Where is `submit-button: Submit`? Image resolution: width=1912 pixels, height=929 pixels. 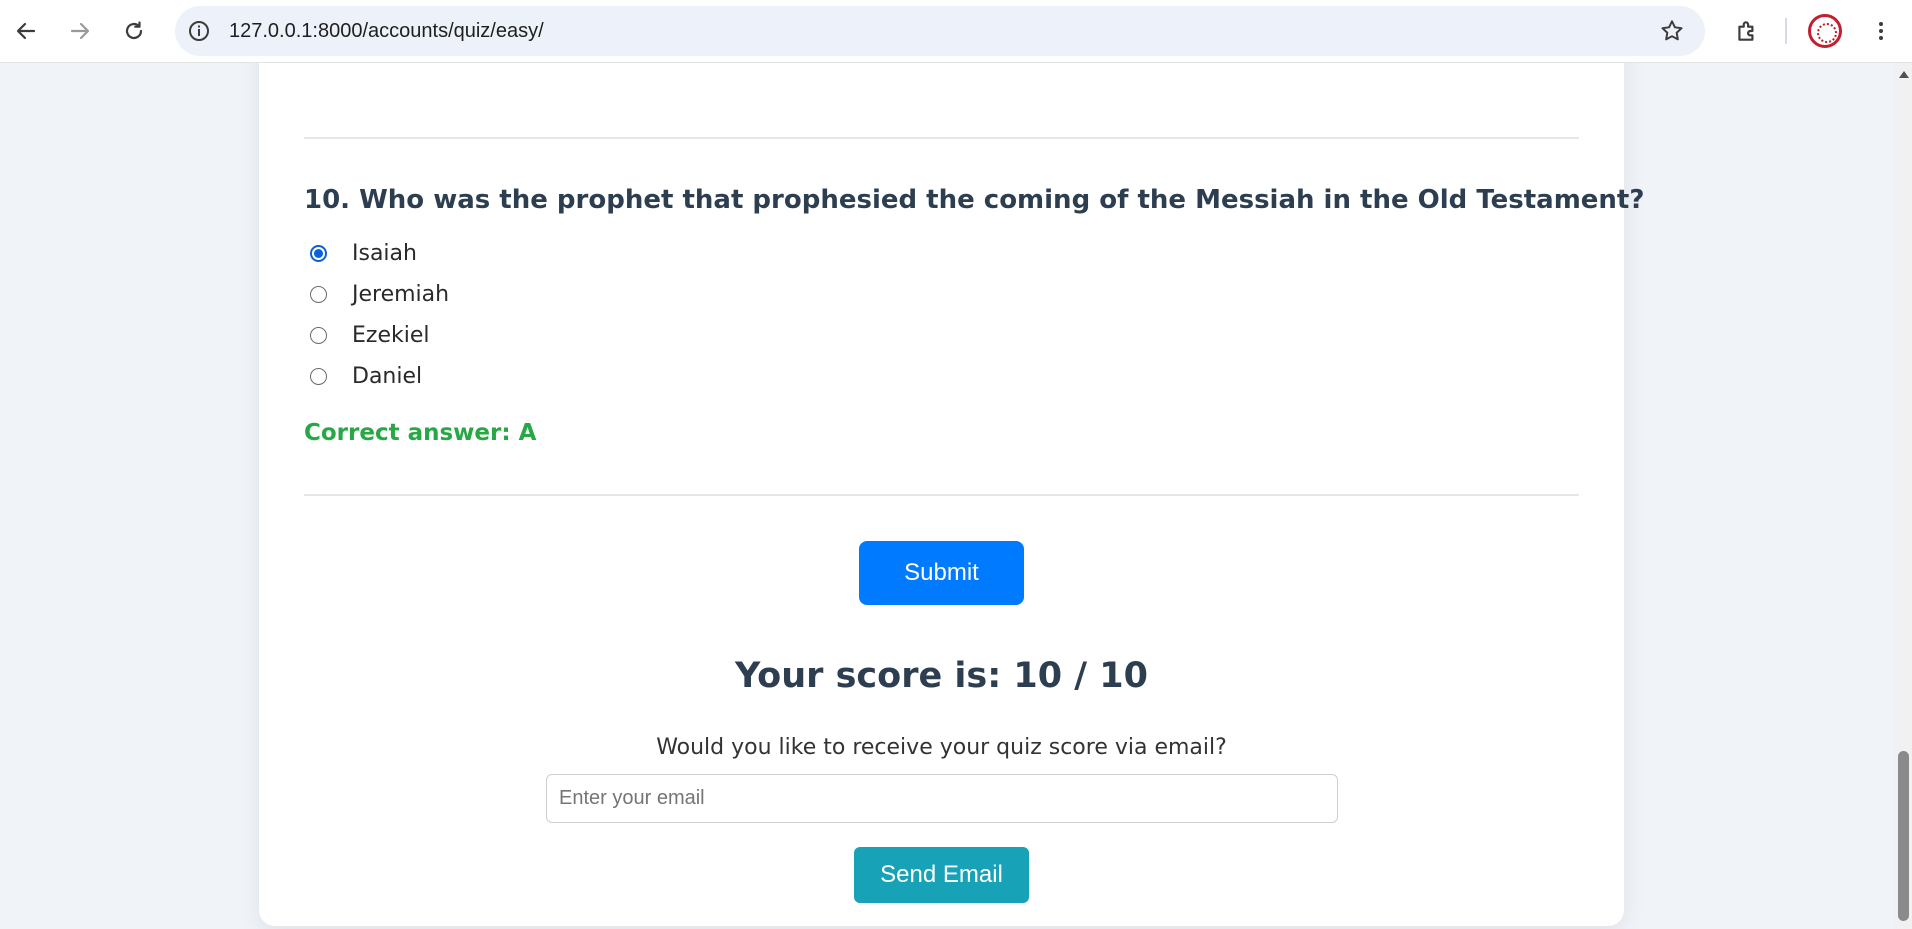 submit-button: Submit is located at coordinates (941, 573).